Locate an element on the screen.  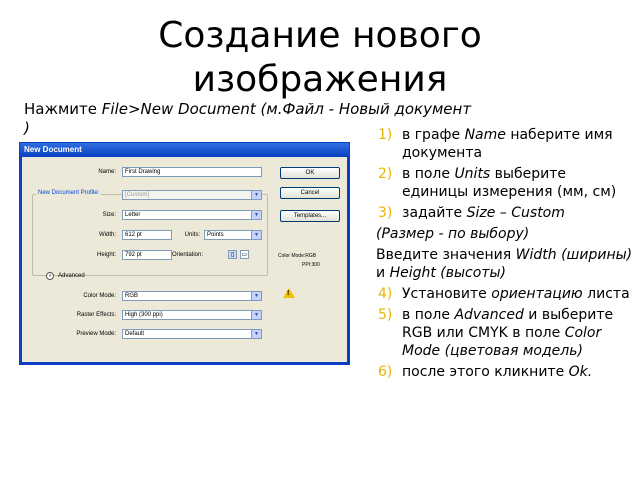
landscape-orientation-icon: ▭ is located at coordinates (244, 254).